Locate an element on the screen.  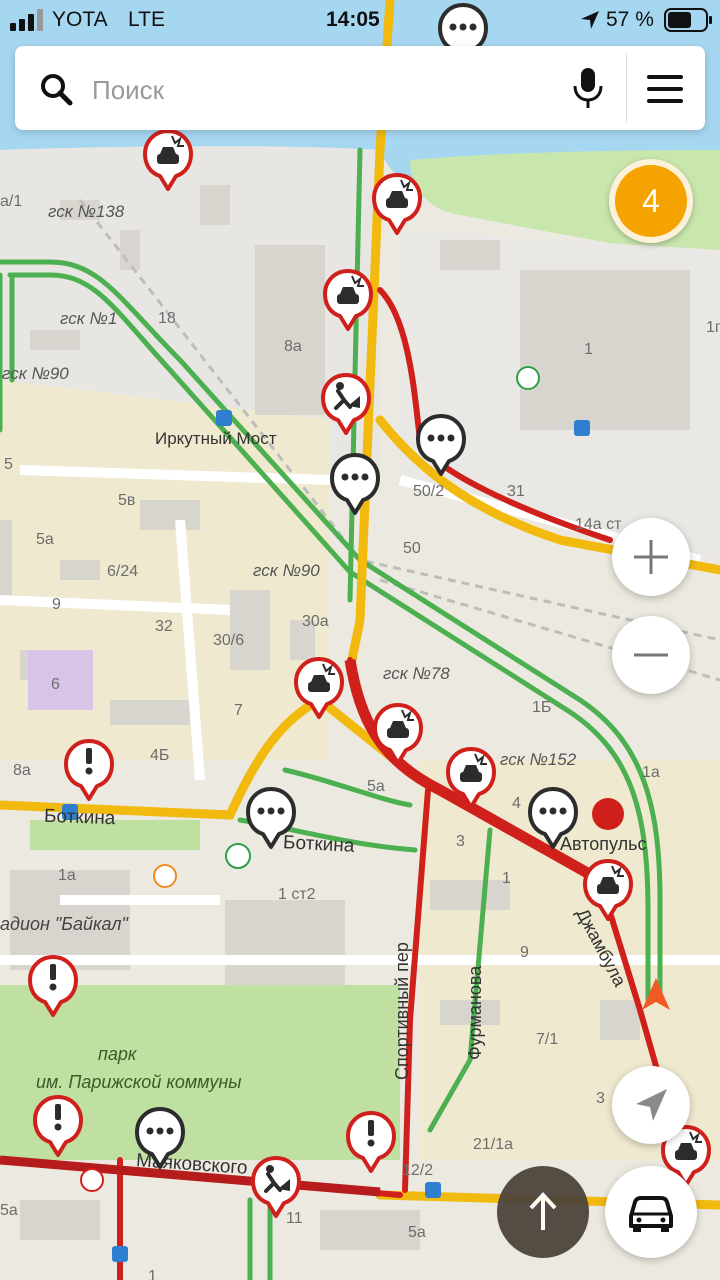
menu-icon is located at coordinates (665, 89).